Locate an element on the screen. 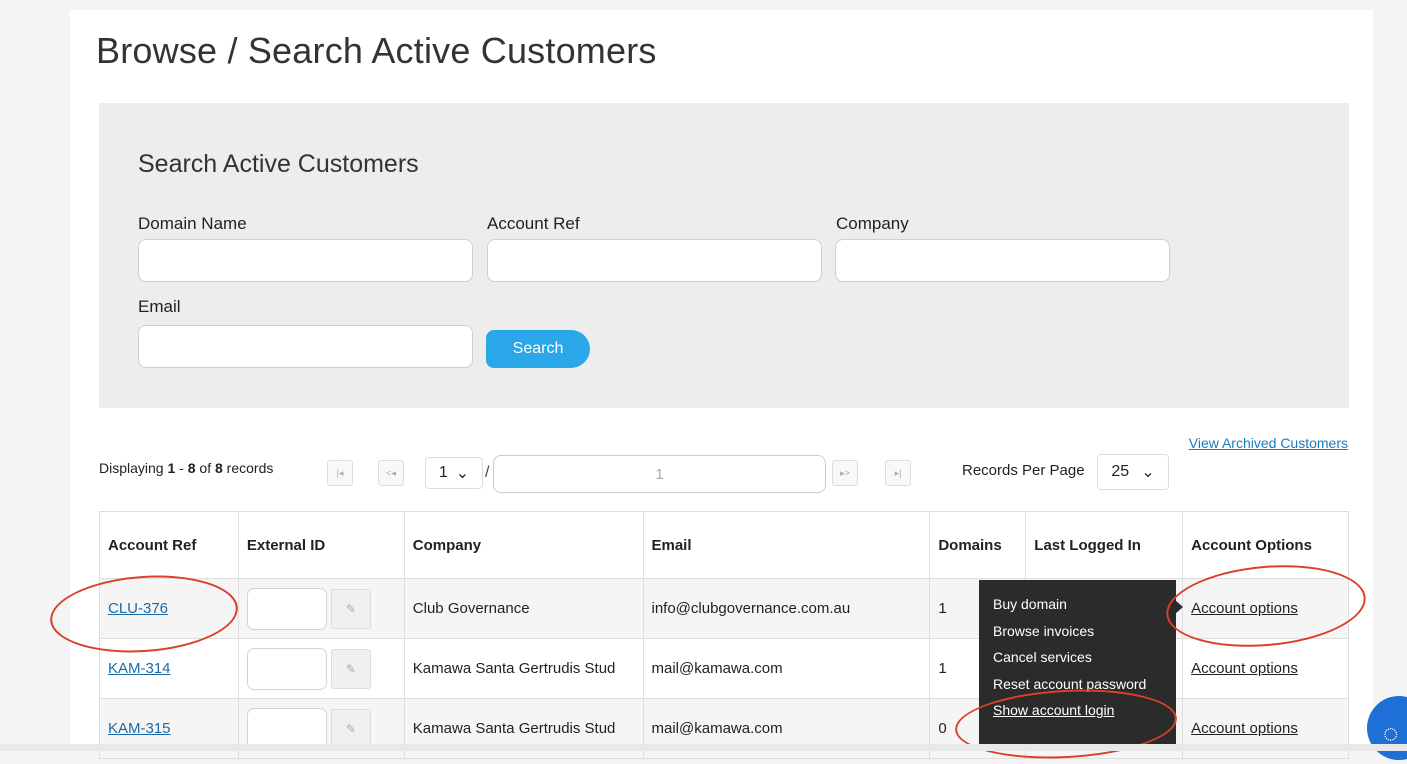 The width and height of the screenshot is (1407, 764). page-title: Browse / Search Active Customers is located at coordinates (376, 50).